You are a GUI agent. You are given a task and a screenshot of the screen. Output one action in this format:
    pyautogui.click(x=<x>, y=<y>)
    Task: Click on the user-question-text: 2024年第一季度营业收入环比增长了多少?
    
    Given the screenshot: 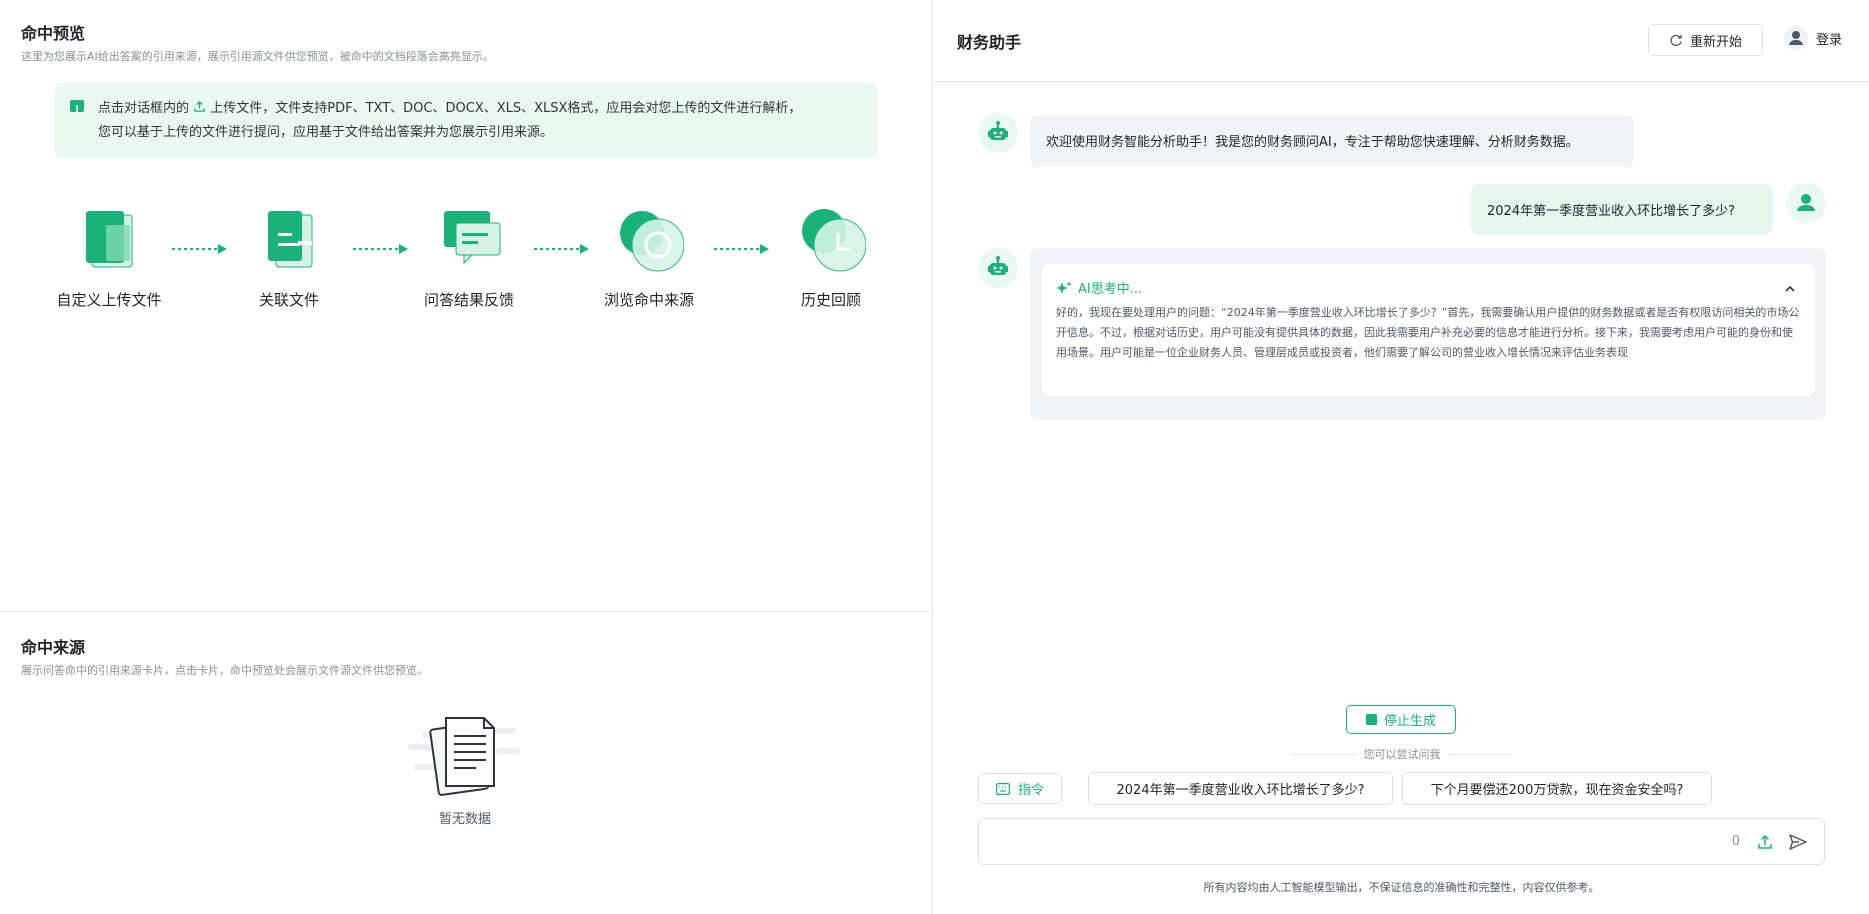 What is the action you would take?
    pyautogui.click(x=1611, y=211)
    